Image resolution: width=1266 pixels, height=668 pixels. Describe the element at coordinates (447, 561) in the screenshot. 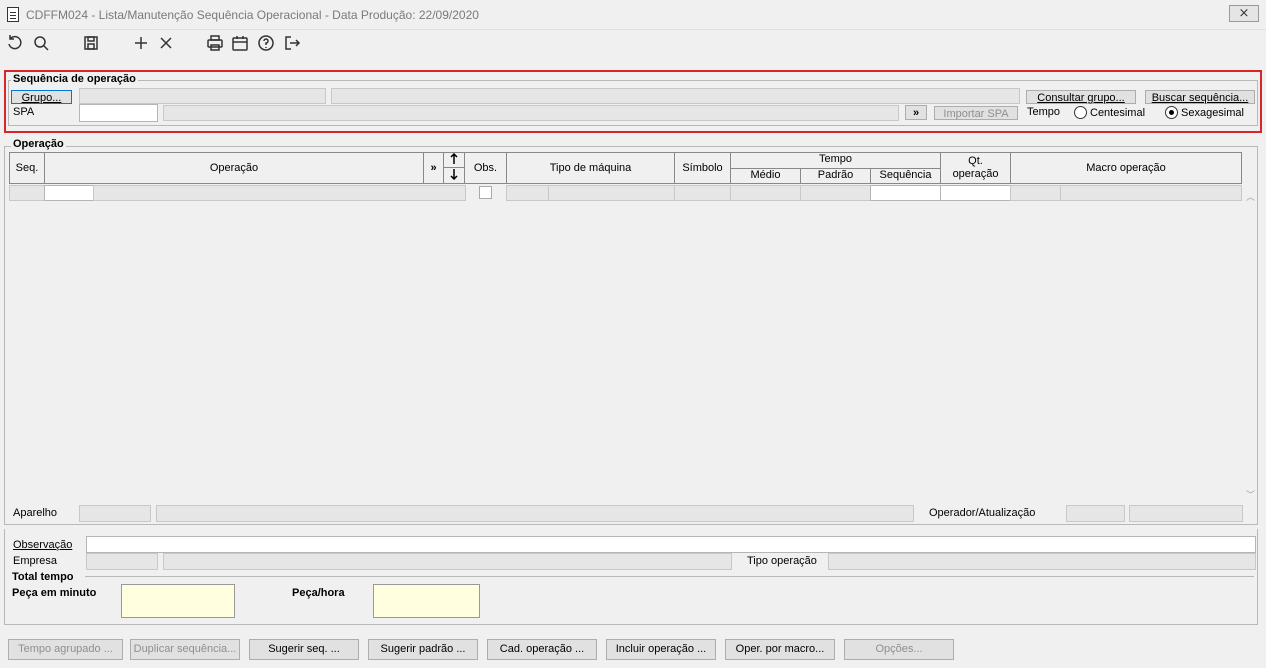

I see `empresa-description-field` at that location.